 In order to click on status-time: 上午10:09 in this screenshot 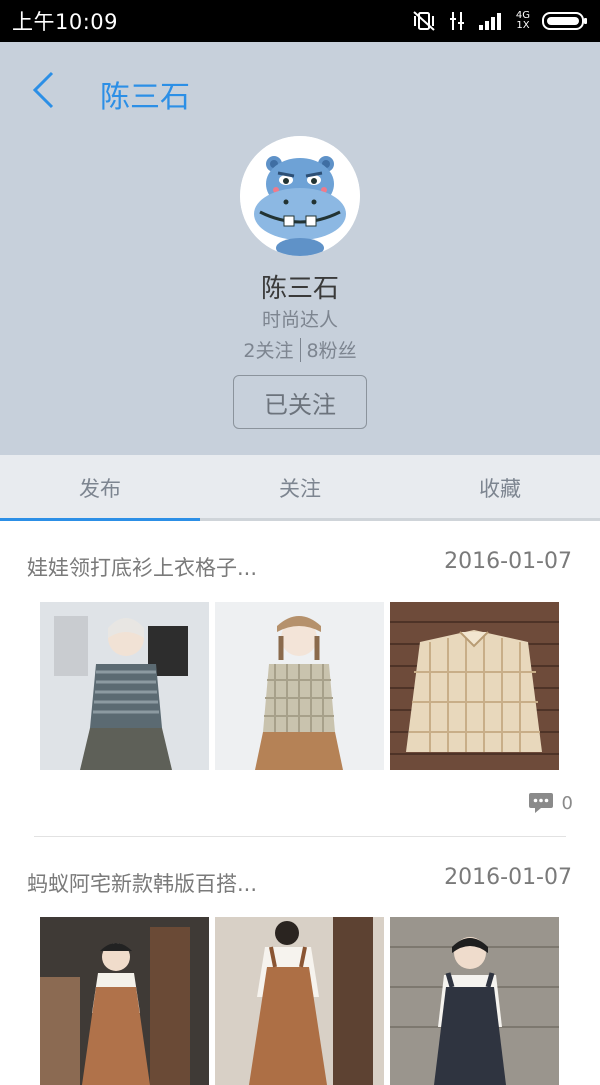, I will do `click(65, 22)`.